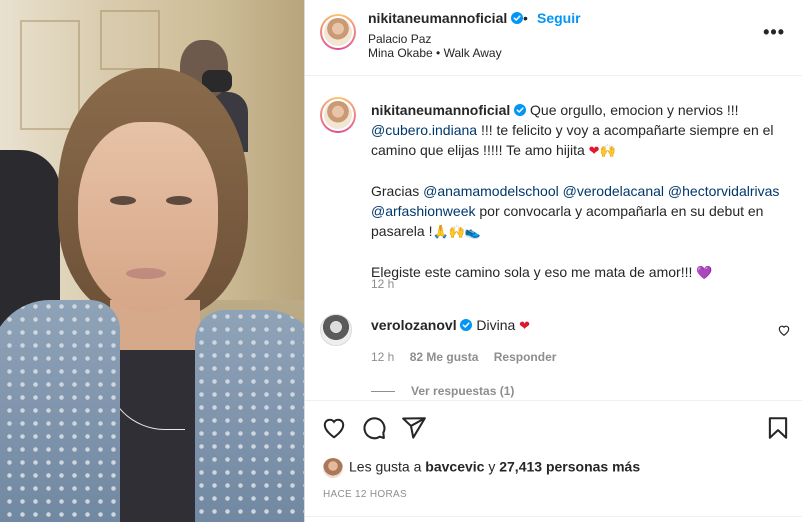 This screenshot has height=522, width=802. I want to click on purple-heart-icon: 💜, so click(704, 272).